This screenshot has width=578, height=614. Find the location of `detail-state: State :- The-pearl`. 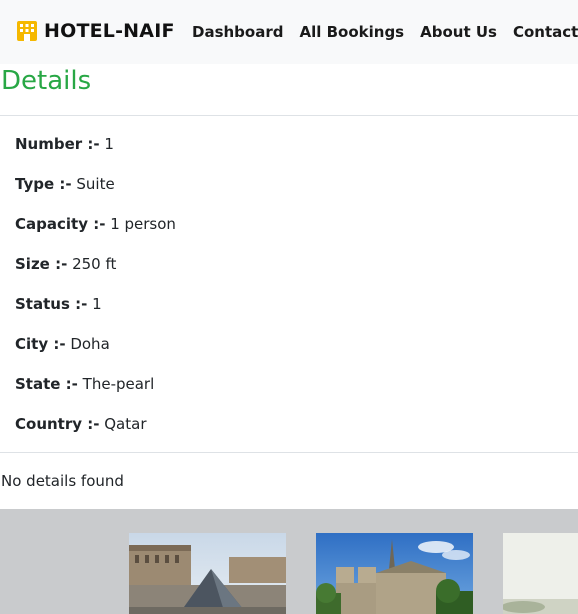

detail-state: State :- The-pearl is located at coordinates (84, 384).